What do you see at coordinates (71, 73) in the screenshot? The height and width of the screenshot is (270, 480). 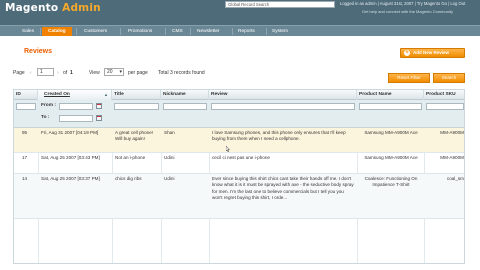 I see `pager-total-pages: 1` at bounding box center [71, 73].